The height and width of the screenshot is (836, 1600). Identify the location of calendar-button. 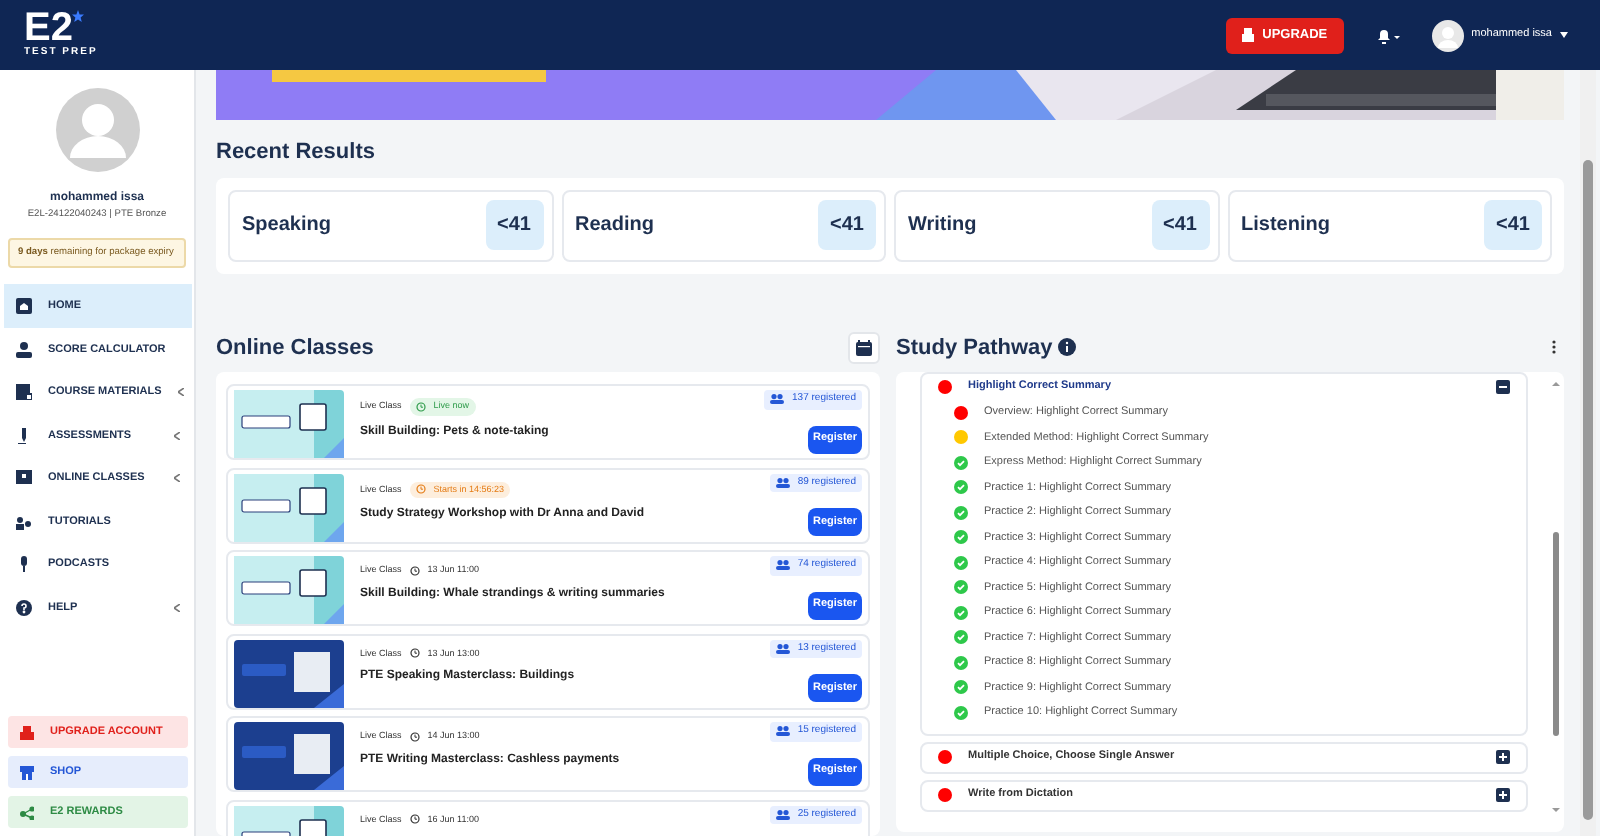
(864, 347).